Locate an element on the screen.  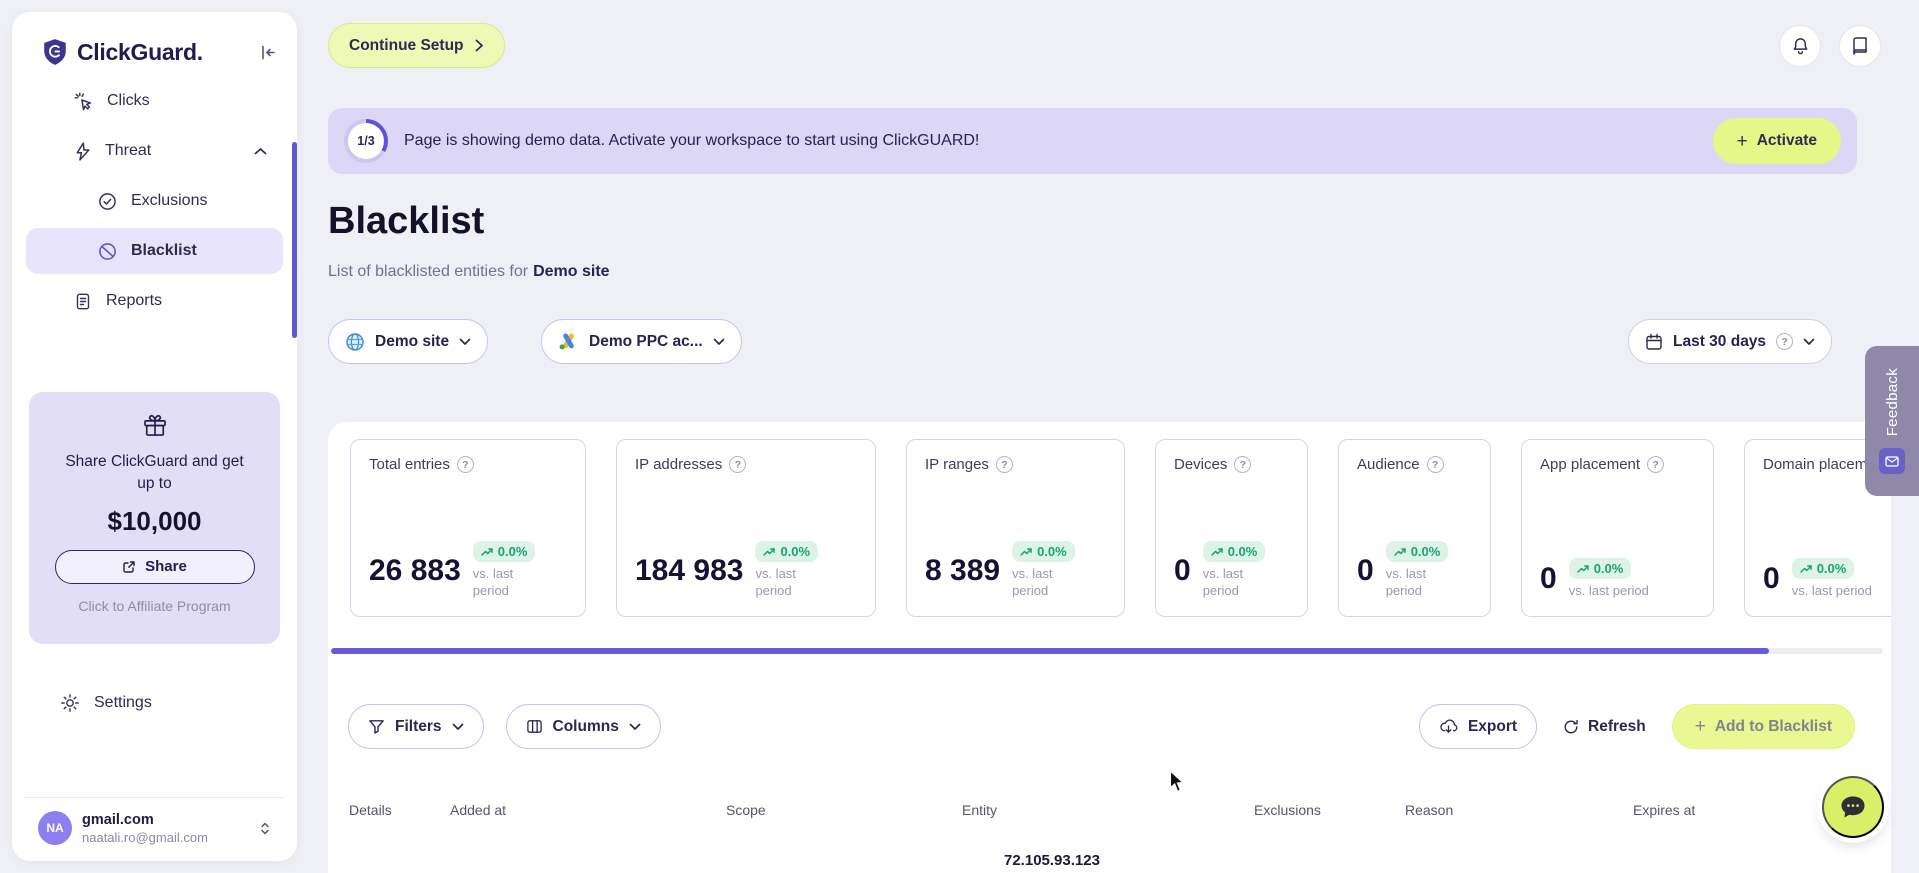
share-button: Share is located at coordinates (154, 566).